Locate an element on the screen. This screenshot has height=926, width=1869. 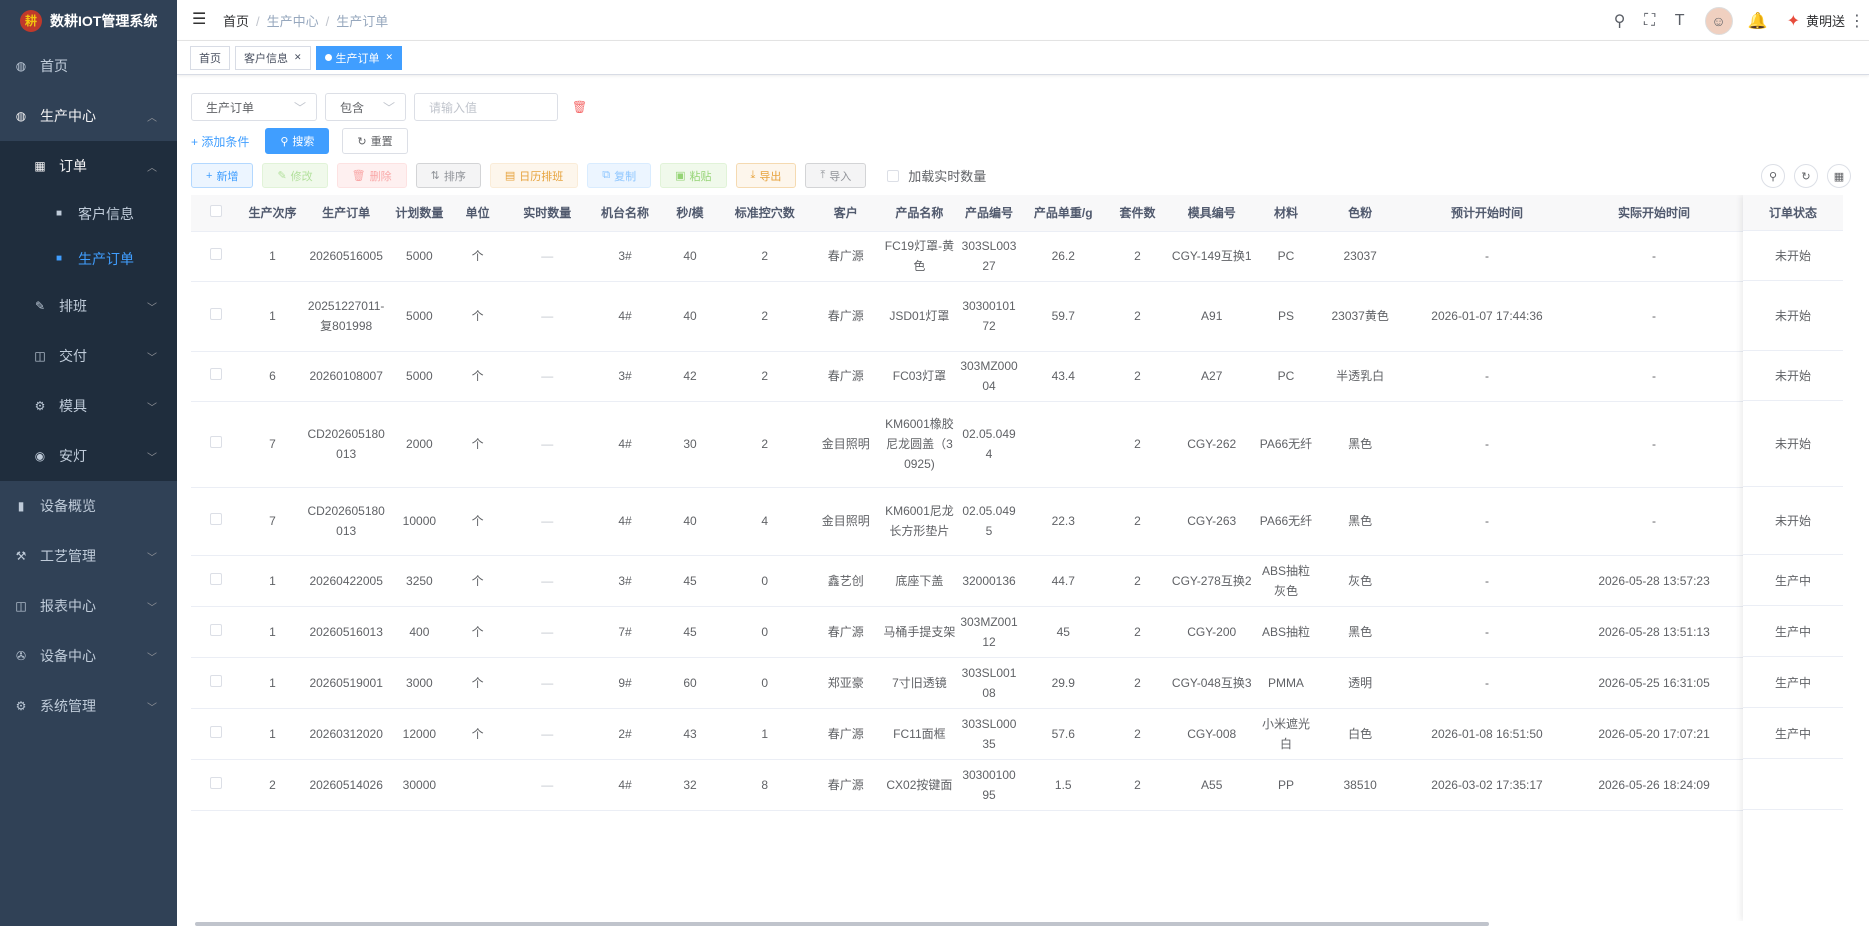
add-button: + 新增 is located at coordinates (222, 175).